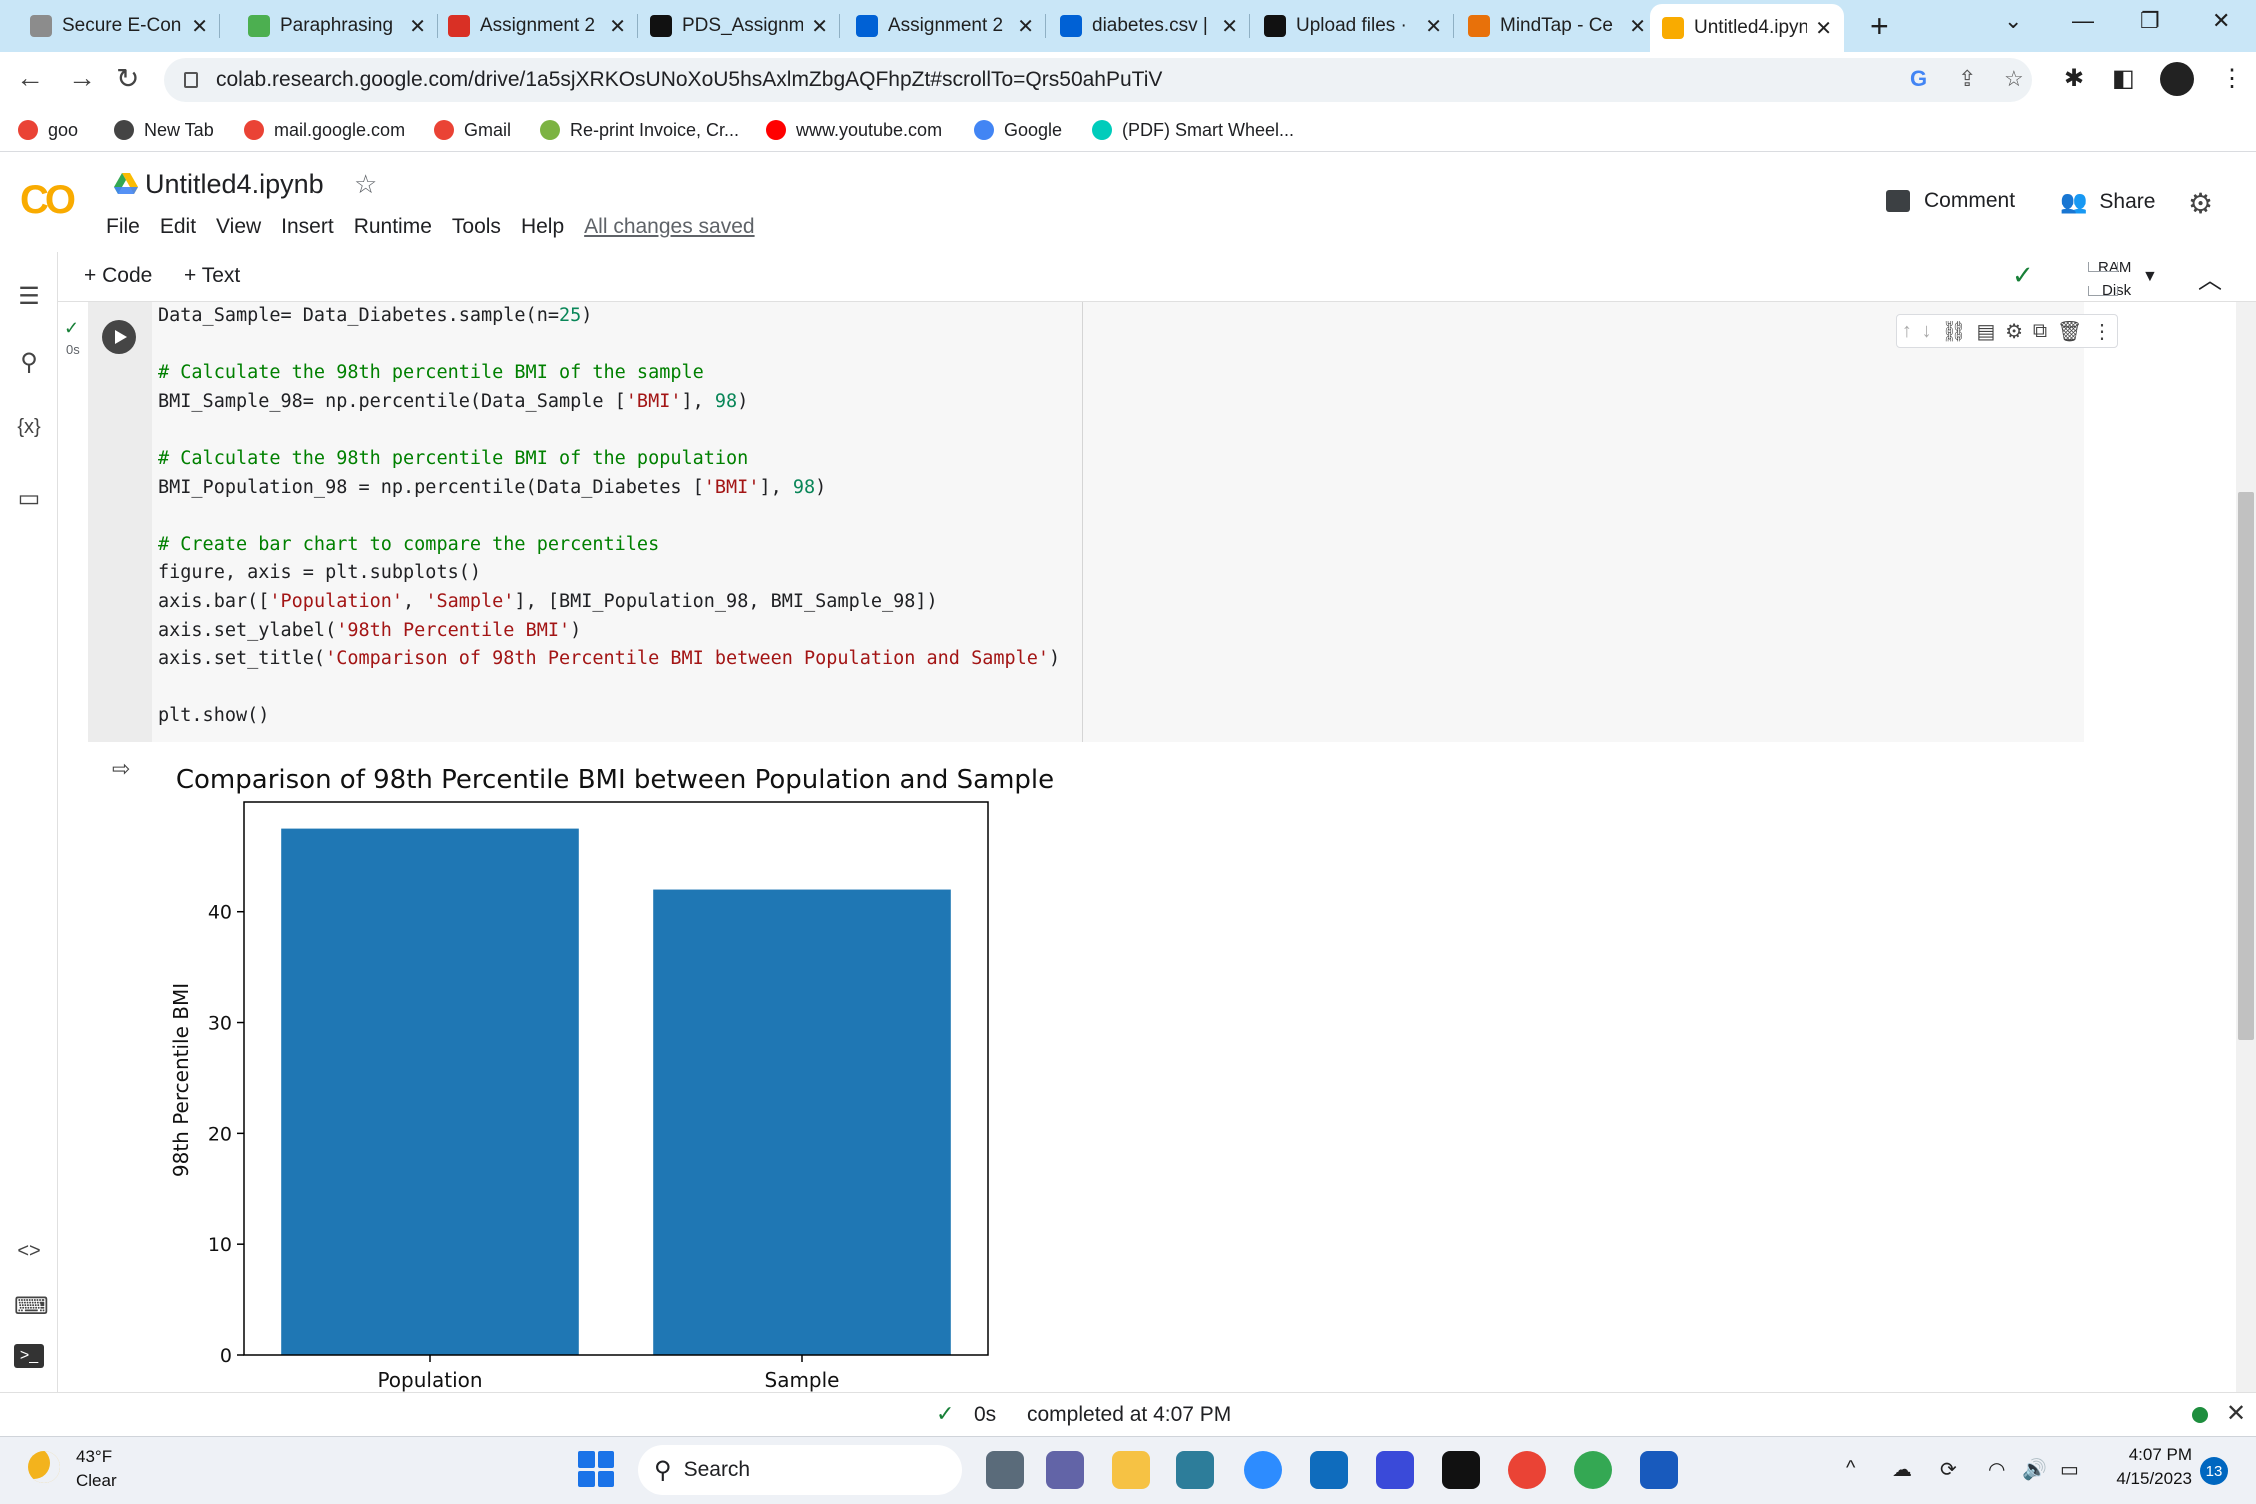  Describe the element at coordinates (127, 78) in the screenshot. I see `reload-icon: ↻` at that location.